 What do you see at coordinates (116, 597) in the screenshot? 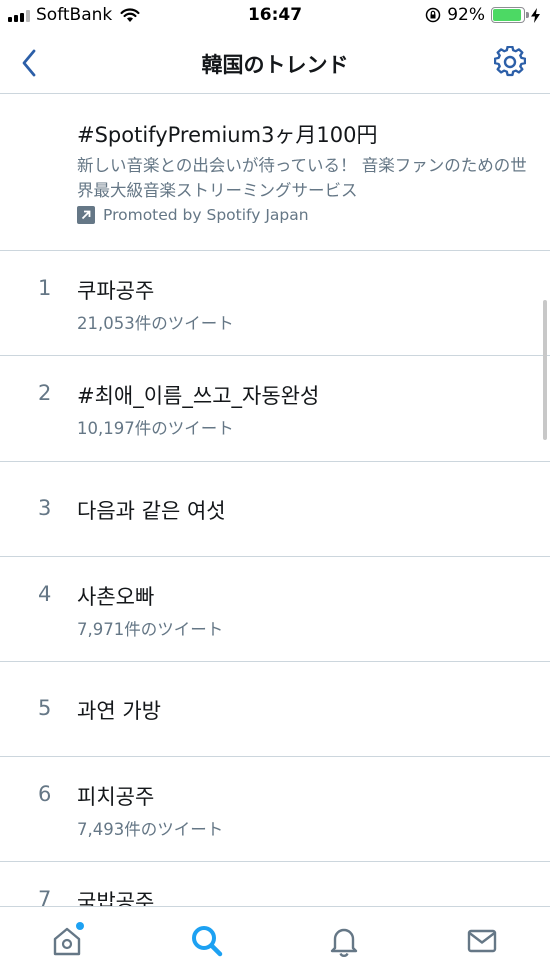
I see `trend-name: 사촌오빠` at bounding box center [116, 597].